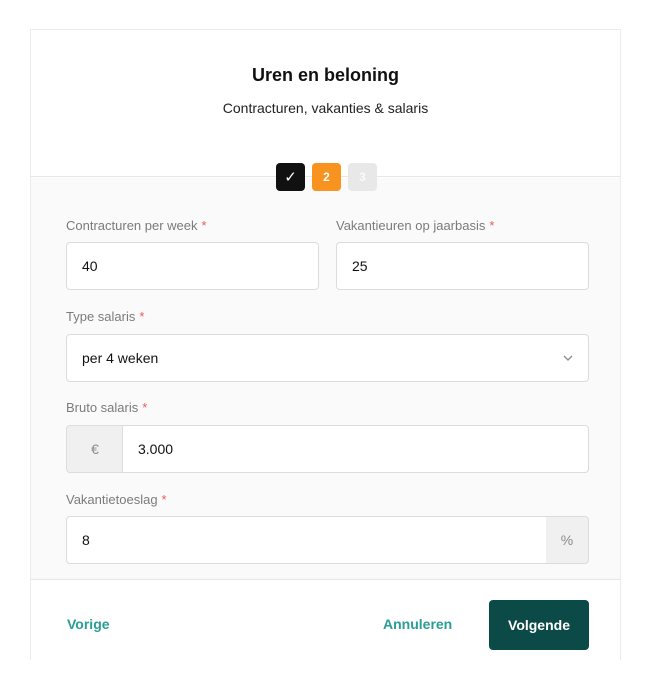  I want to click on contract-hours-input: 40, so click(192, 266).